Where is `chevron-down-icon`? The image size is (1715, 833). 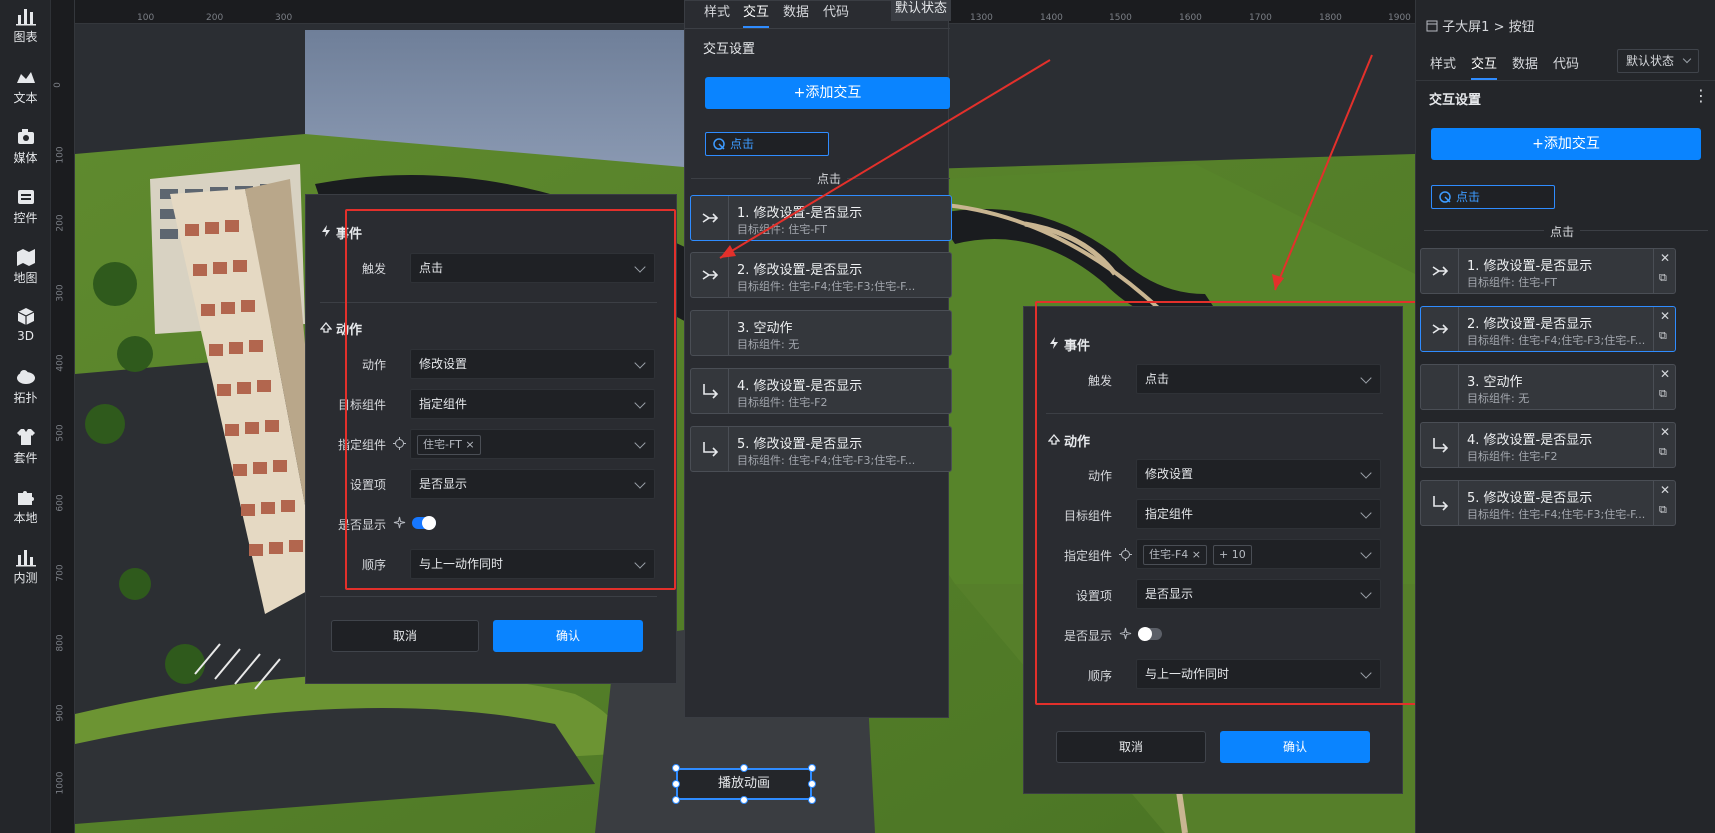 chevron-down-icon is located at coordinates (1687, 59).